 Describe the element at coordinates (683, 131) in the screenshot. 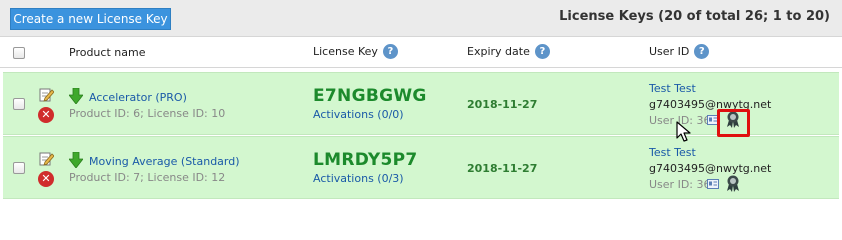

I see `mouse-cursor-icon` at that location.